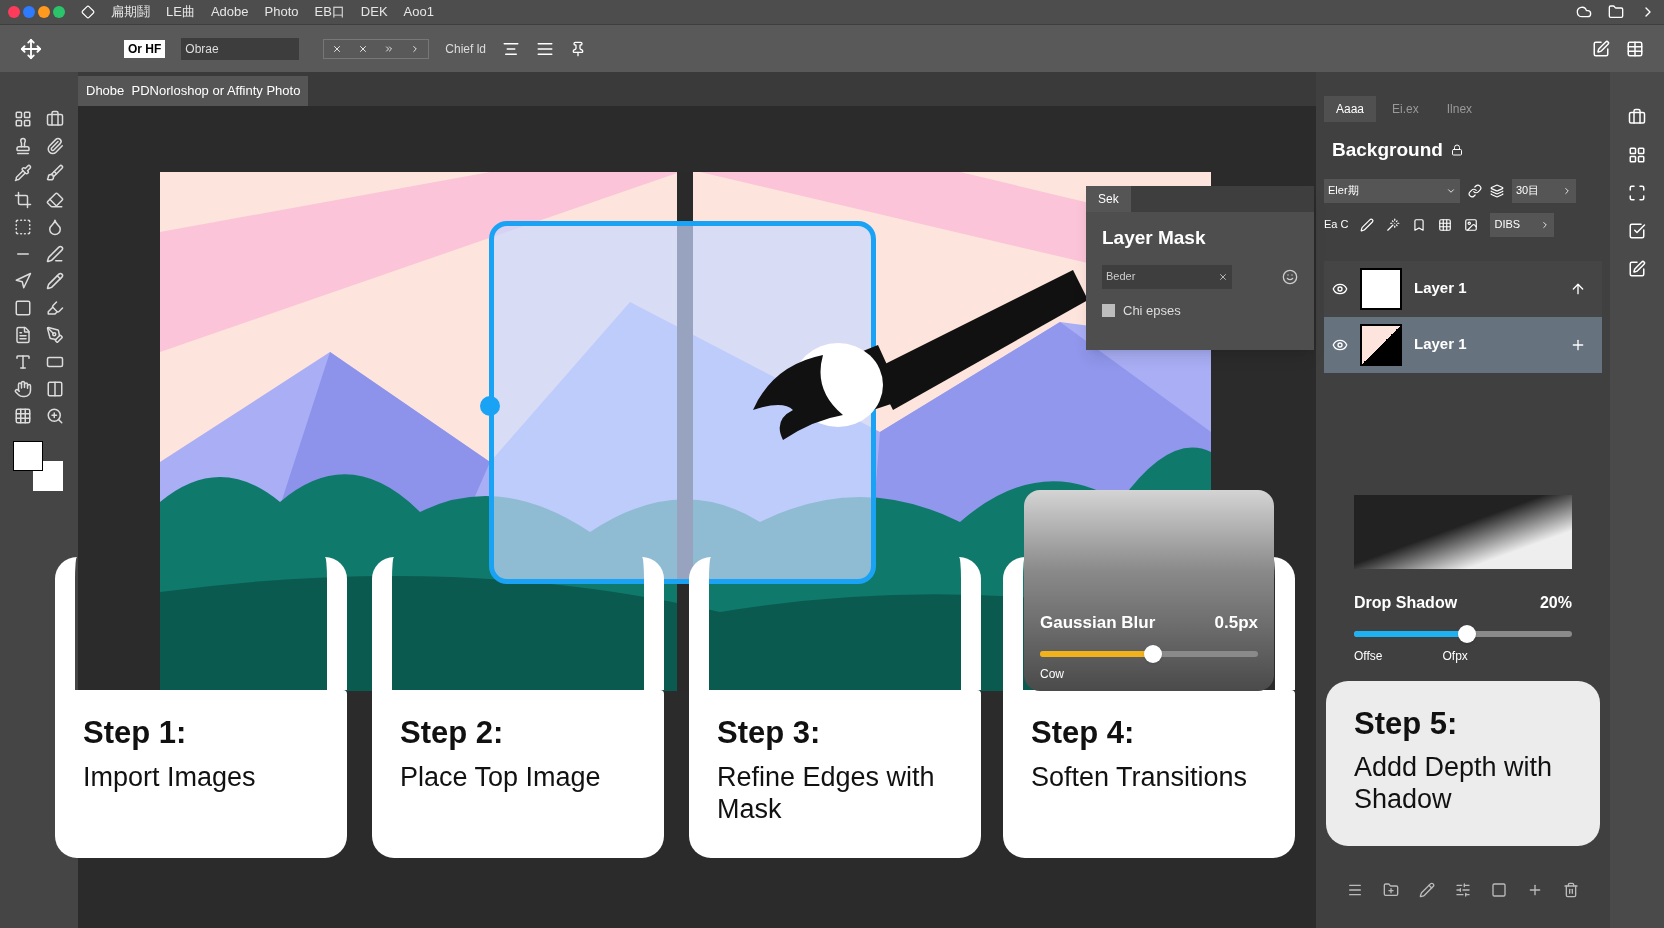 This screenshot has width=1664, height=928. What do you see at coordinates (1456, 150) in the screenshot?
I see `lock-icon` at bounding box center [1456, 150].